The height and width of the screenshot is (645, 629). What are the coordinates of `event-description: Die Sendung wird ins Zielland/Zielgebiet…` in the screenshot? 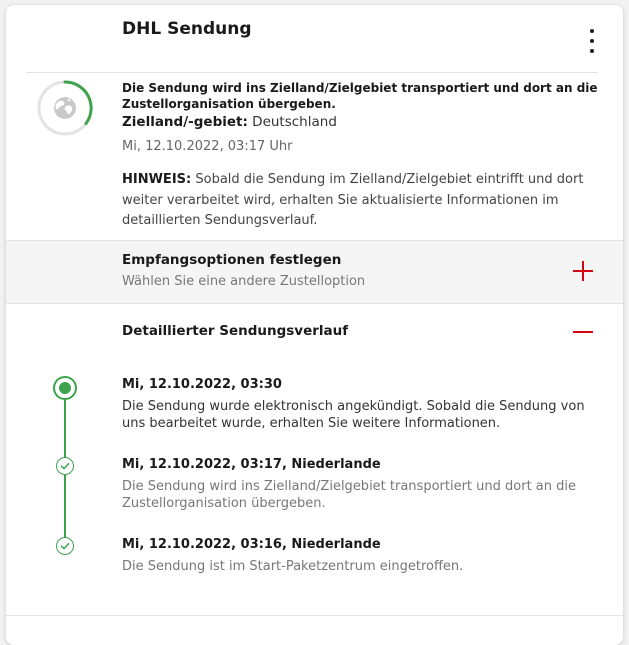 It's located at (349, 495).